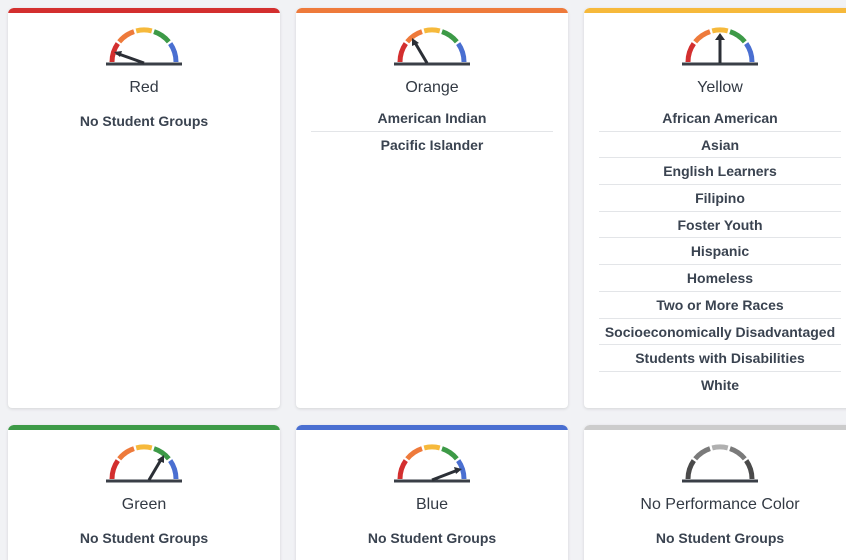 This screenshot has width=846, height=560. What do you see at coordinates (432, 504) in the screenshot?
I see `card-blue-title: Blue` at bounding box center [432, 504].